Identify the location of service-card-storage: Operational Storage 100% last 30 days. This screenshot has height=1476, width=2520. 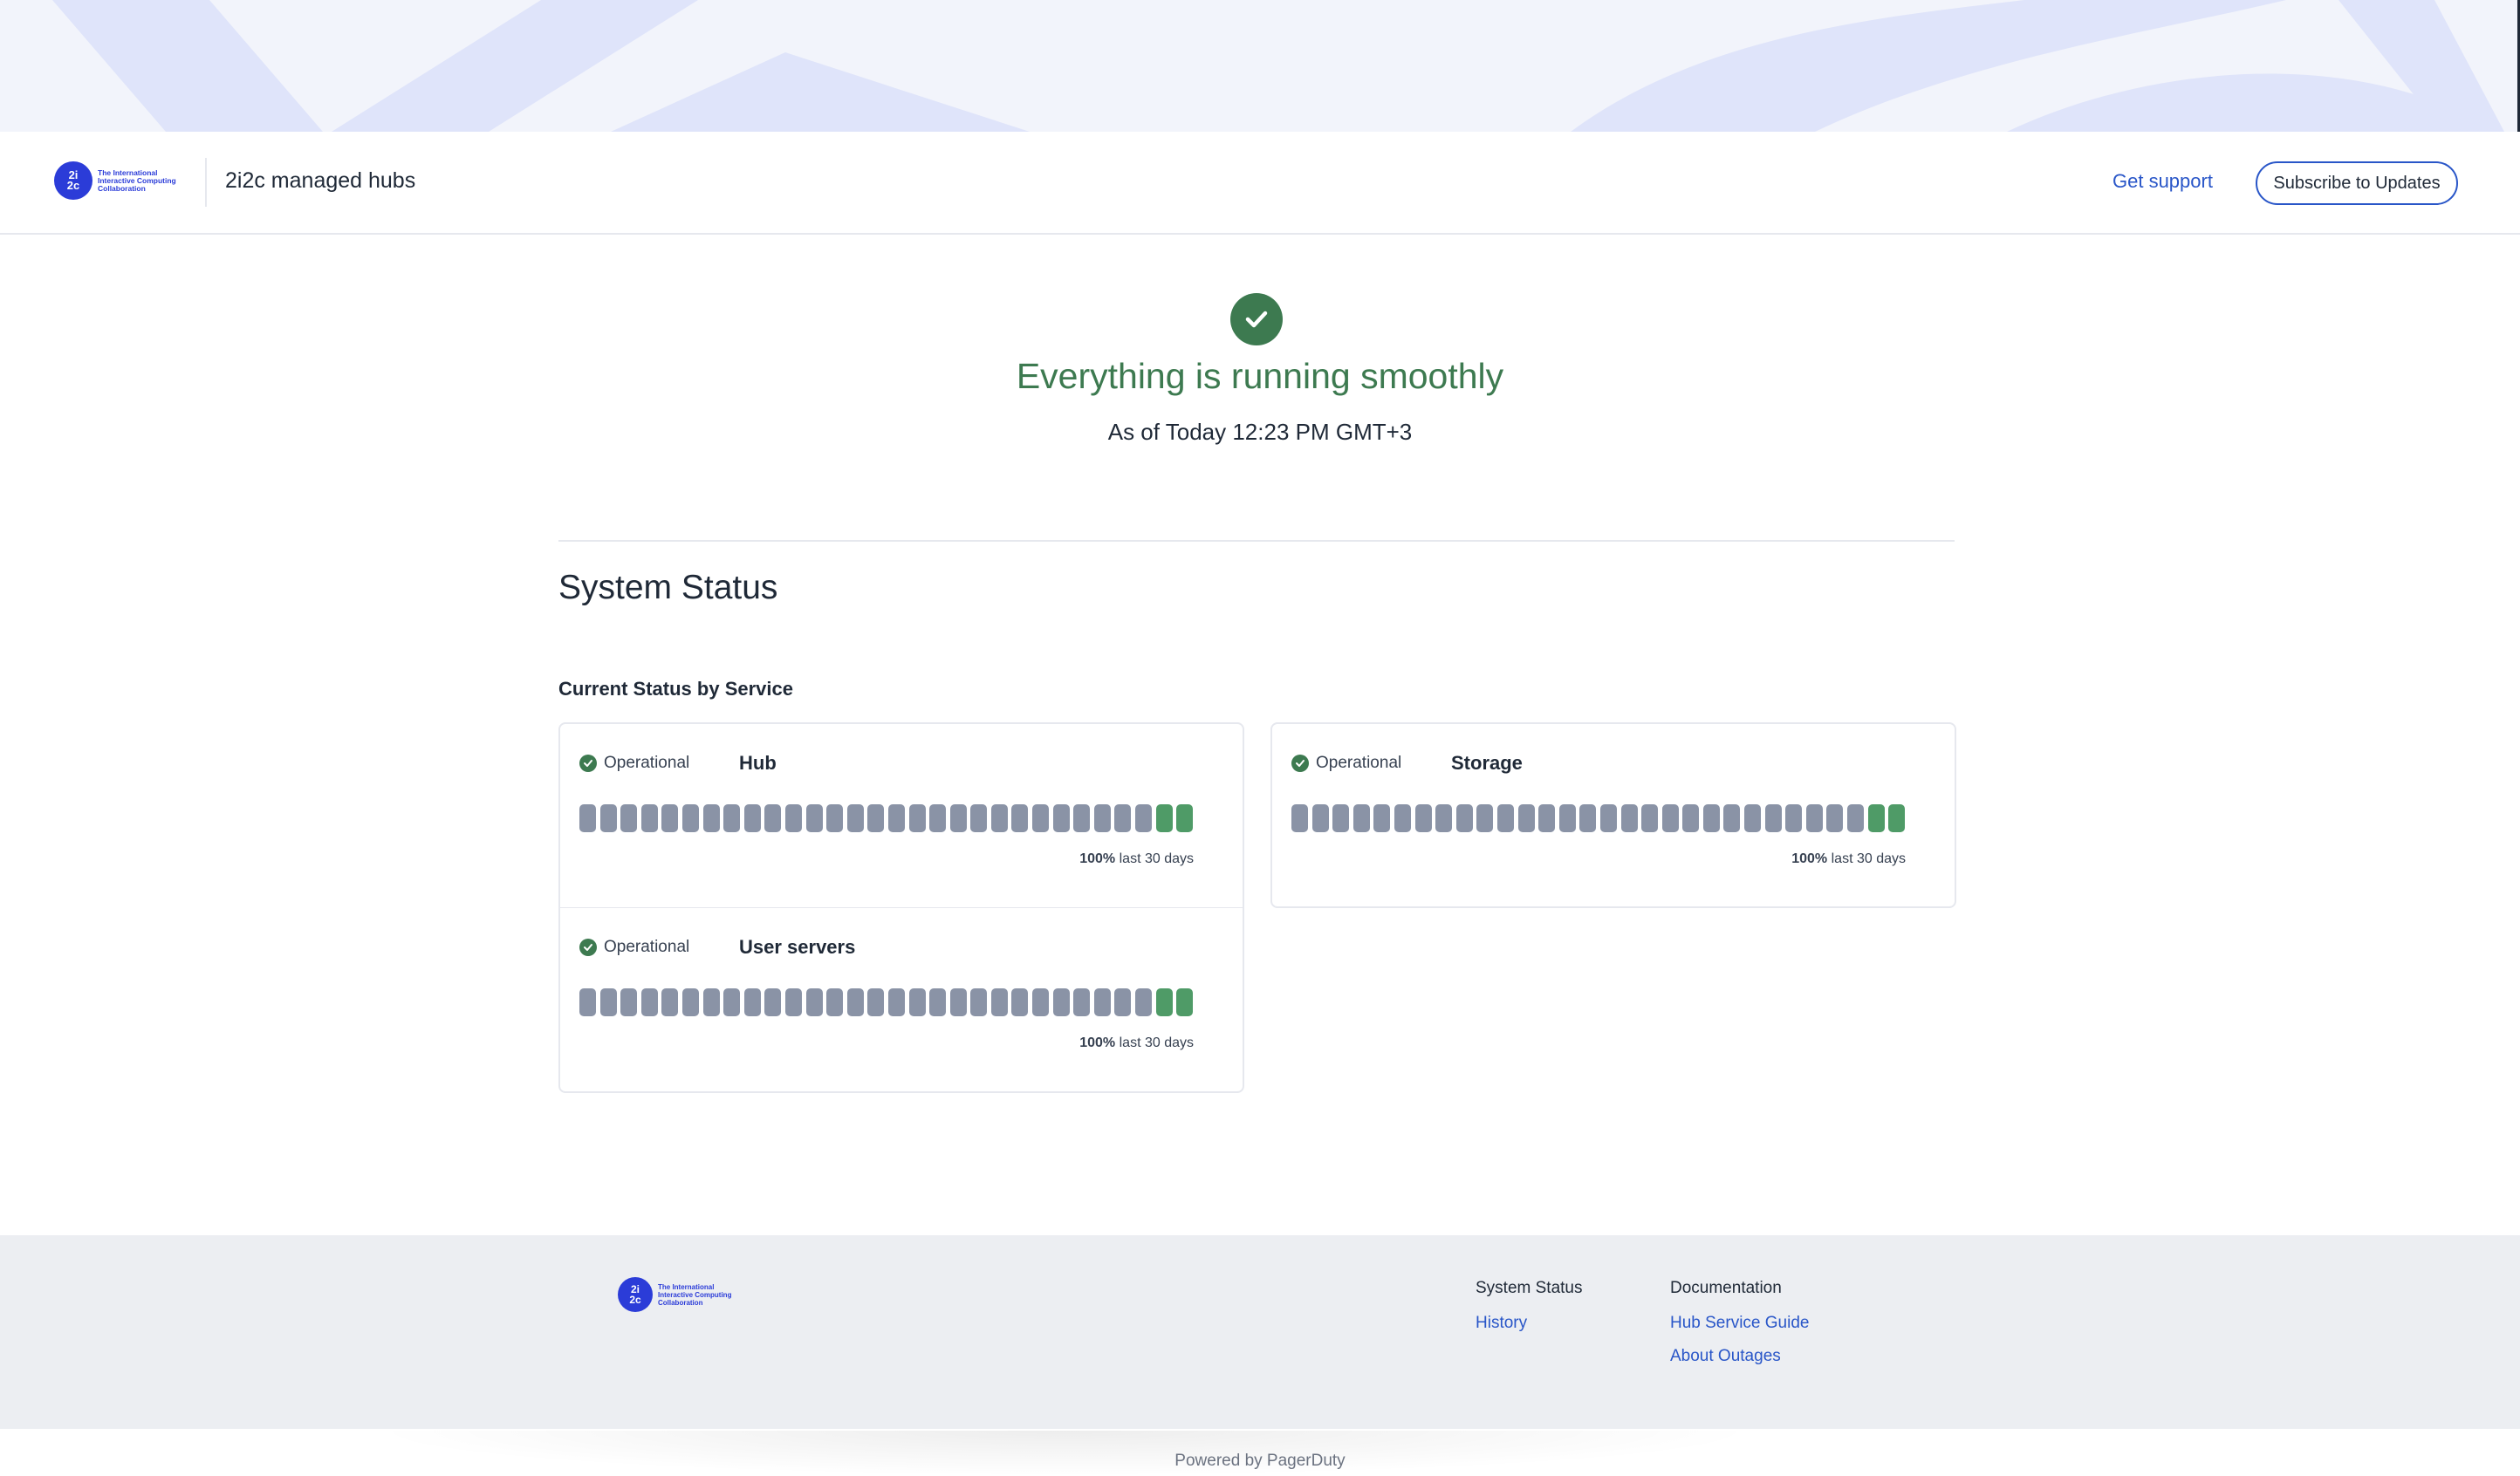
(1613, 815).